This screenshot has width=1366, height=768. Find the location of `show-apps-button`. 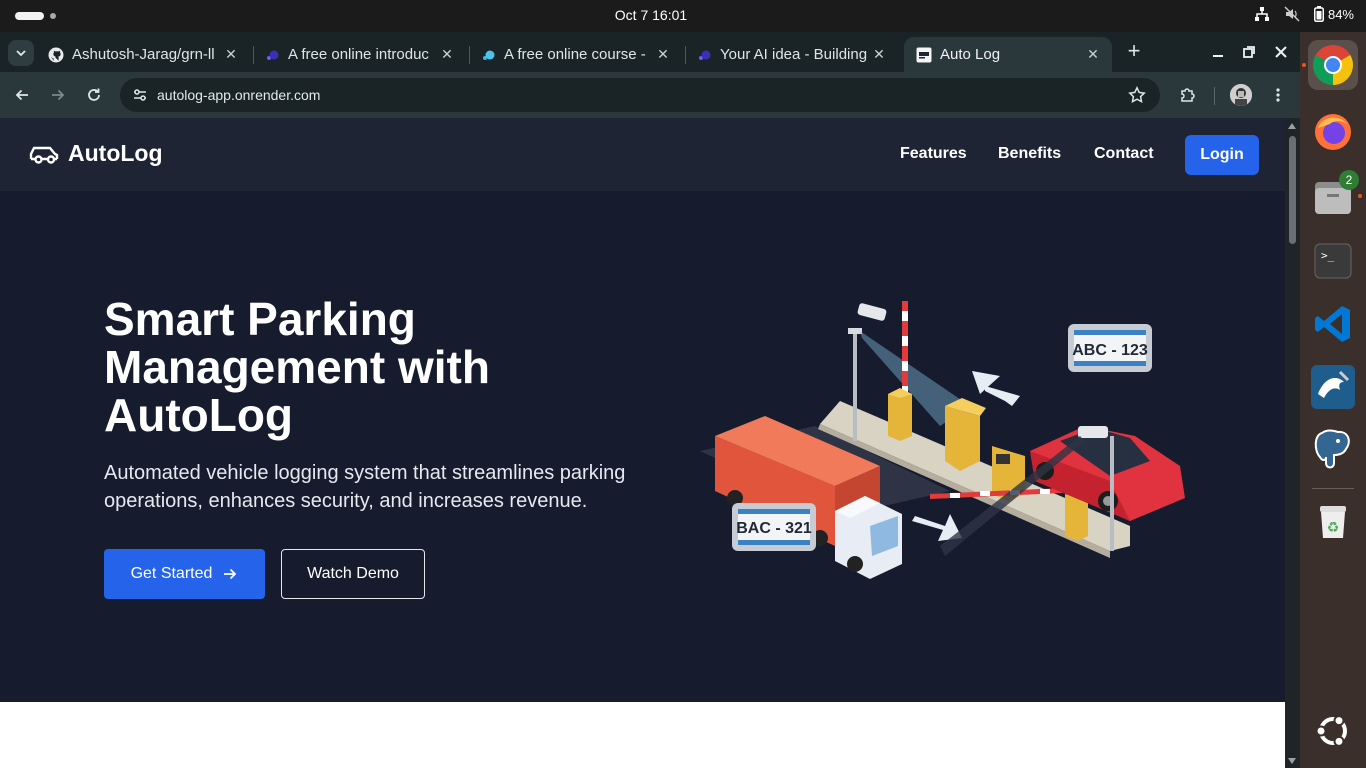

show-apps-button is located at coordinates (1333, 731).